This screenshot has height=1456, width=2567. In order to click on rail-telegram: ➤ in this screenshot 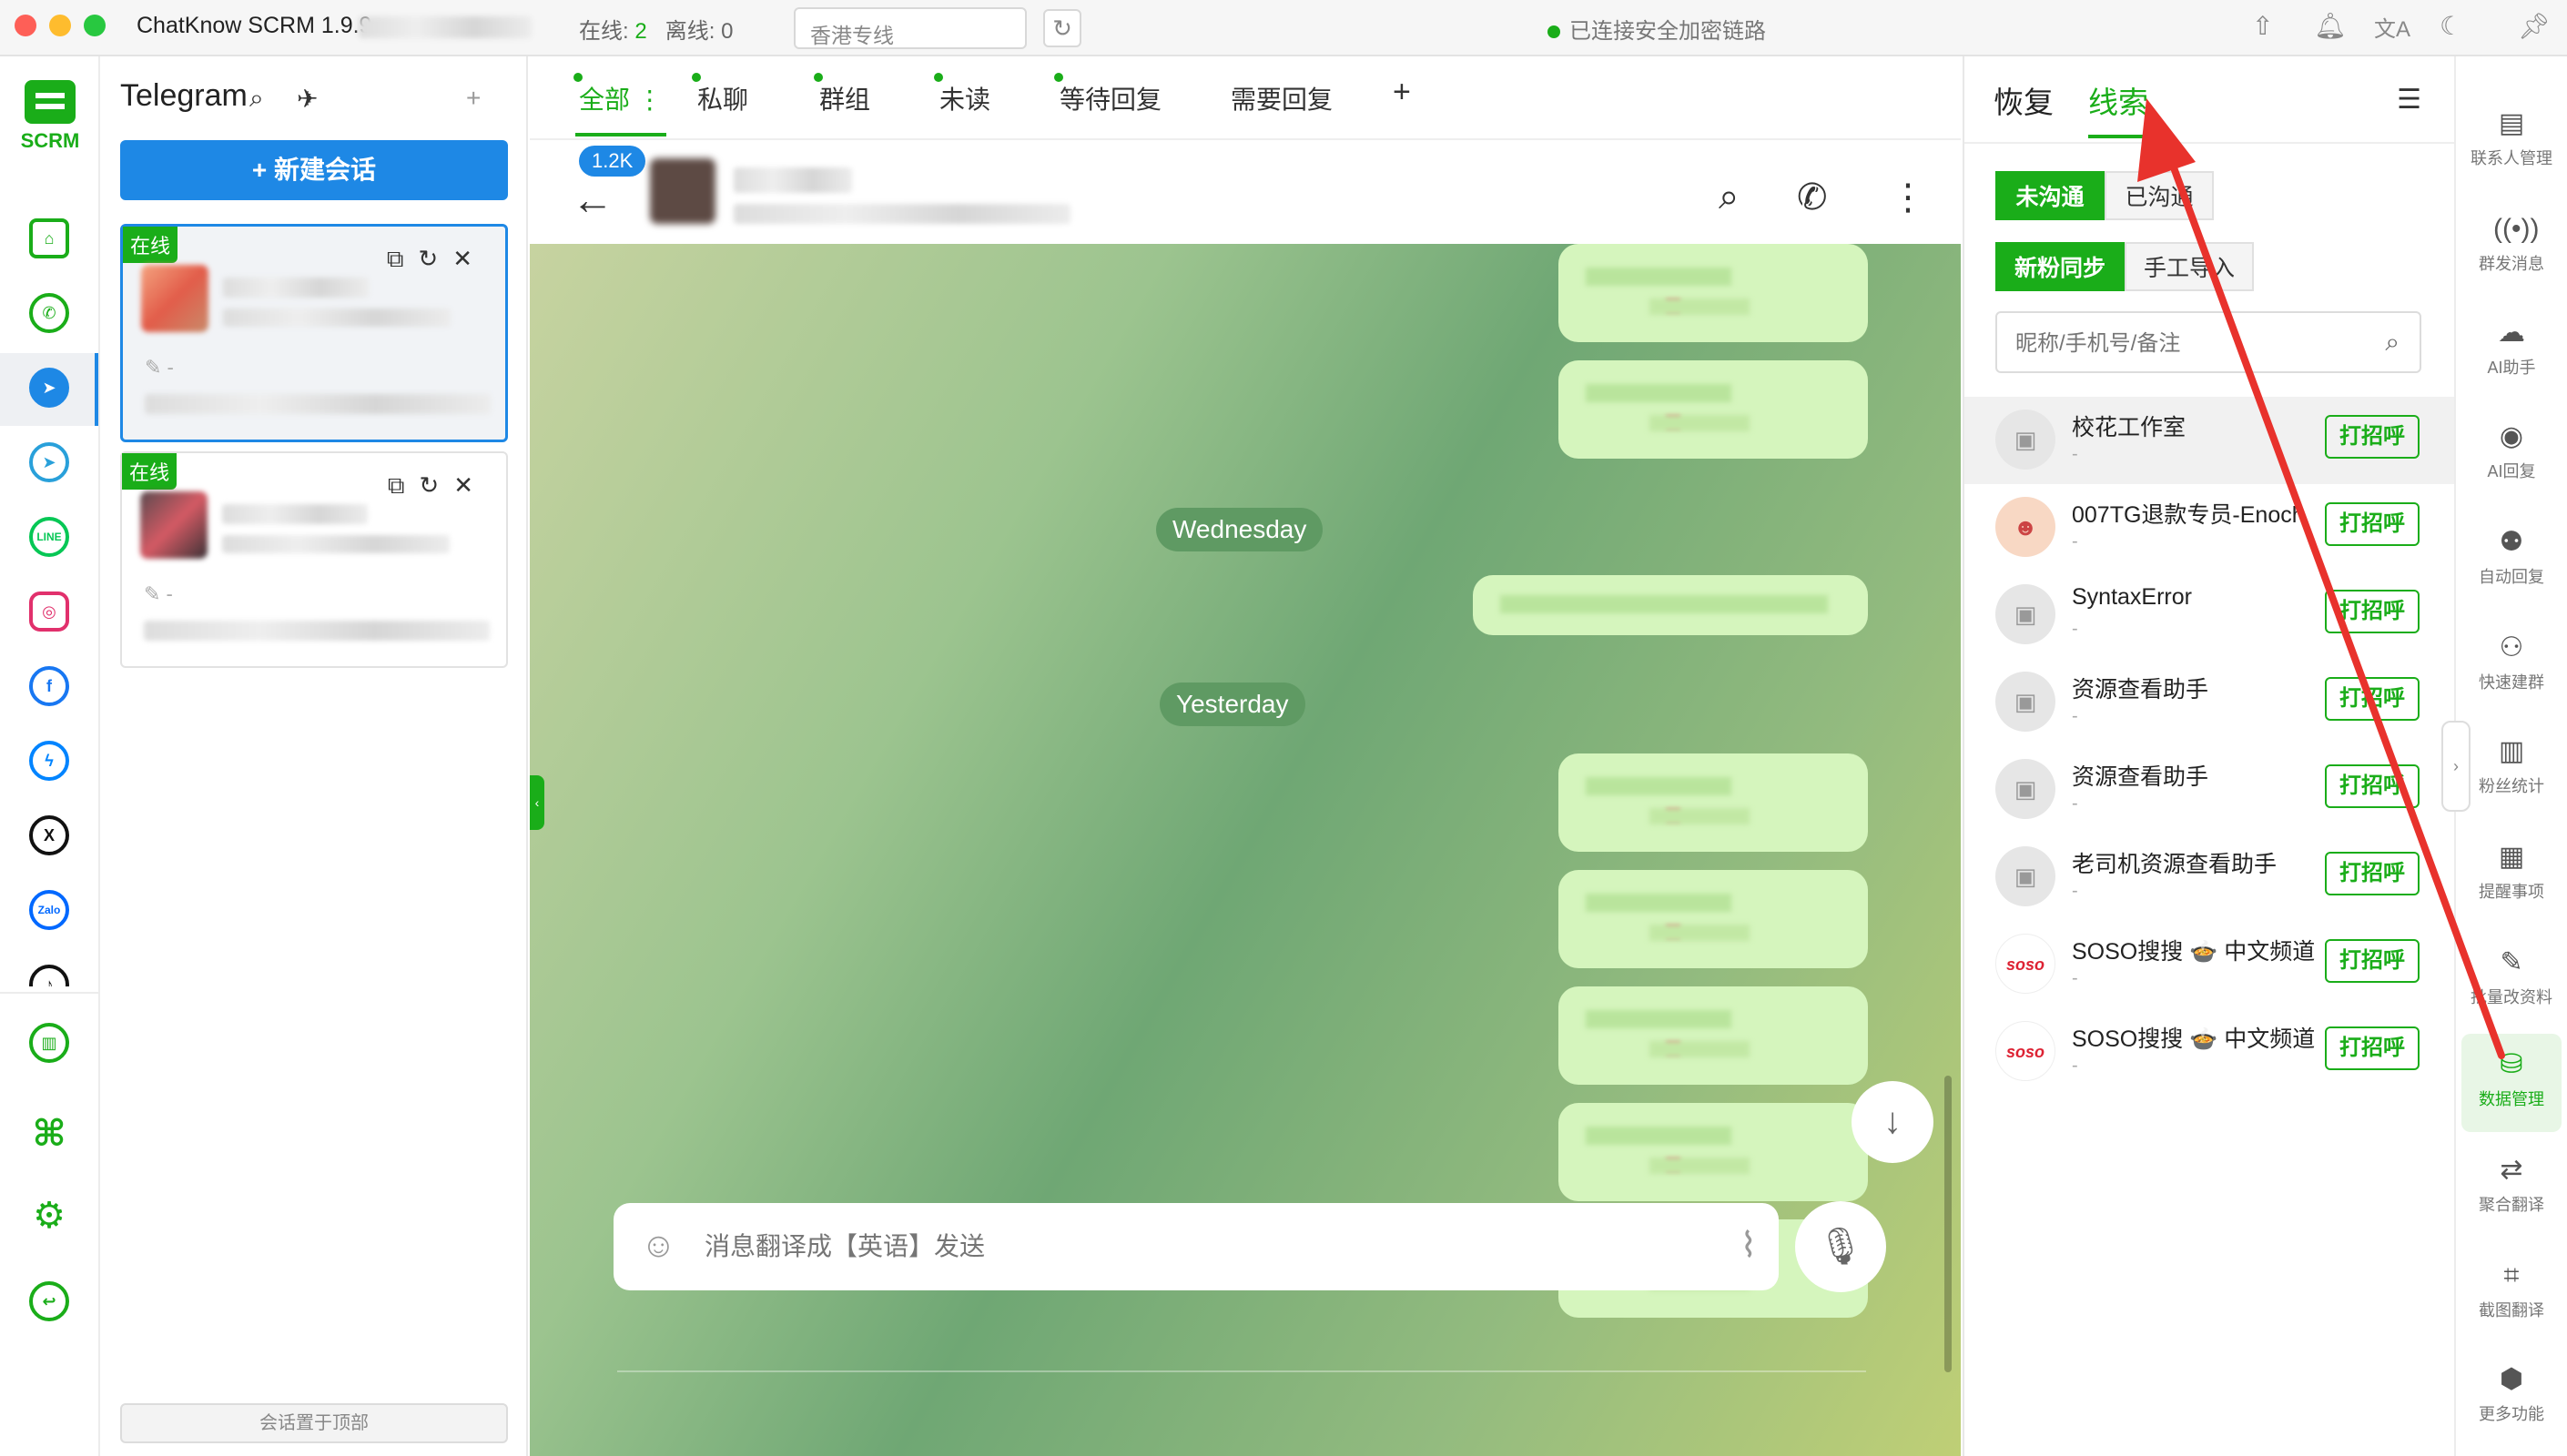, I will do `click(49, 390)`.